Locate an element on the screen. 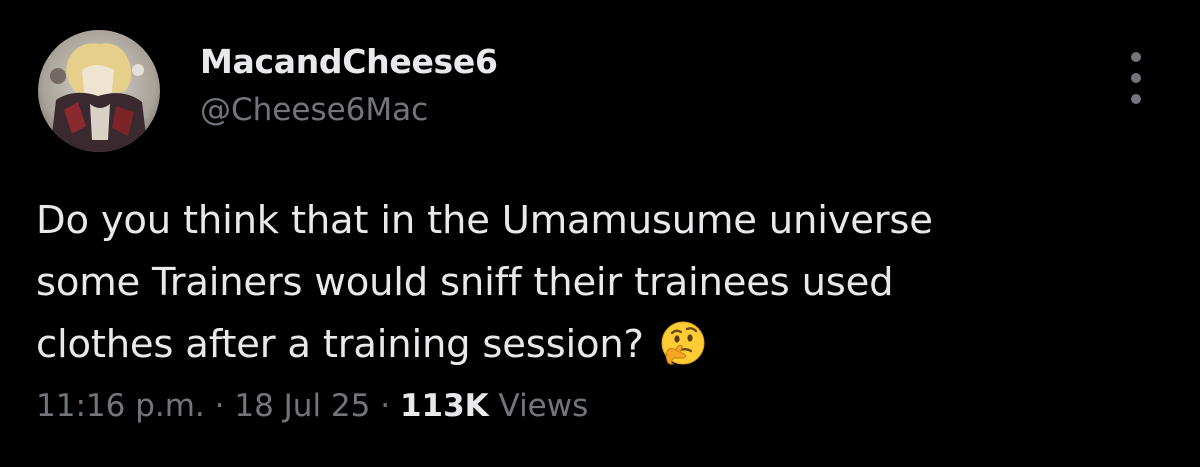 The image size is (1200, 467). tweet-time: 11:16 p.m. is located at coordinates (120, 406).